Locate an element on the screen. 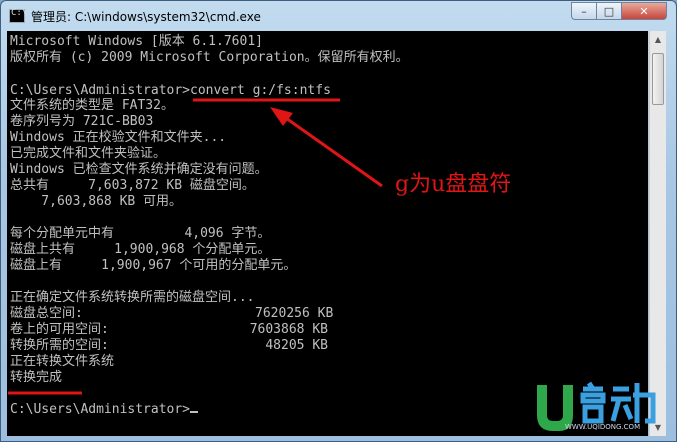 The width and height of the screenshot is (677, 442). logo-glyph-dong is located at coordinates (633, 403).